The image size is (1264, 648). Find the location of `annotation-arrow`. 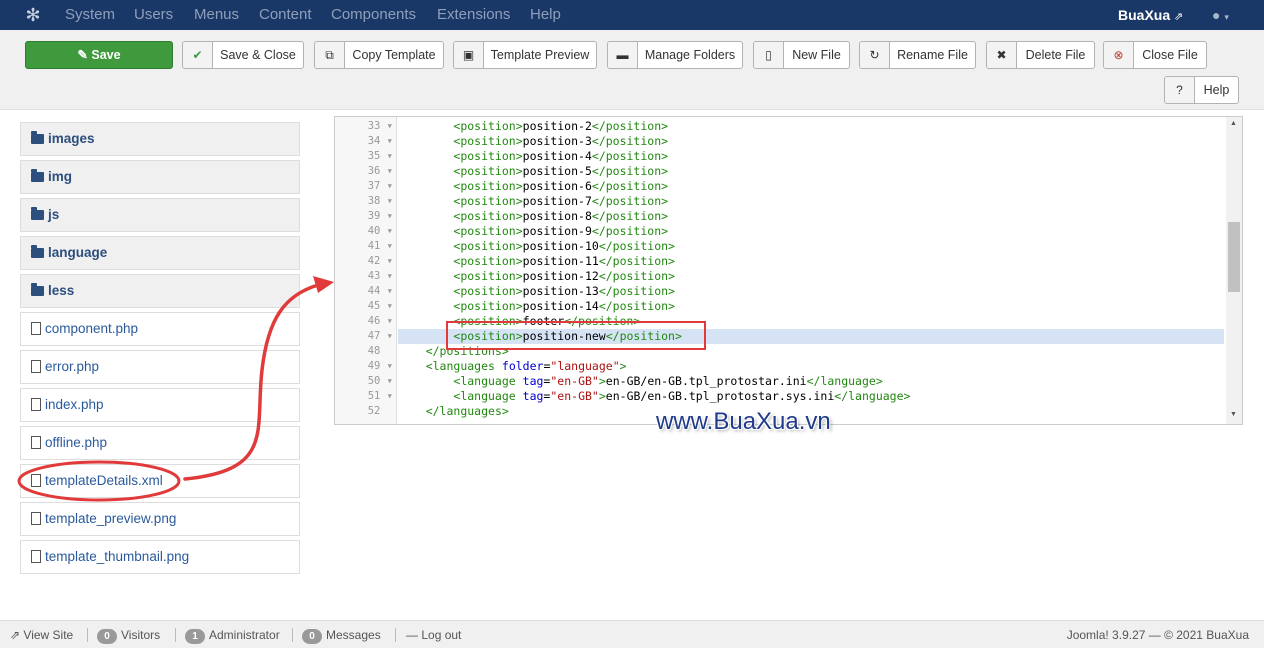

annotation-arrow is located at coordinates (175, 389).